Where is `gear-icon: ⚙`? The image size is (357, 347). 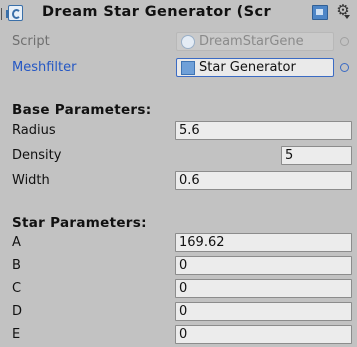 gear-icon: ⚙ is located at coordinates (343, 11).